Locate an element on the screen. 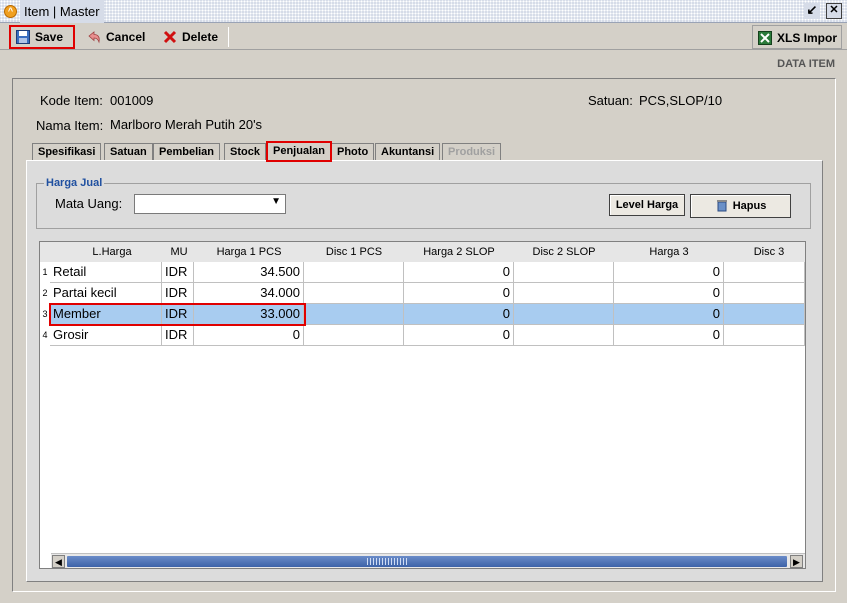 The image size is (847, 603). xls-import-label: XLS Impor is located at coordinates (807, 38).